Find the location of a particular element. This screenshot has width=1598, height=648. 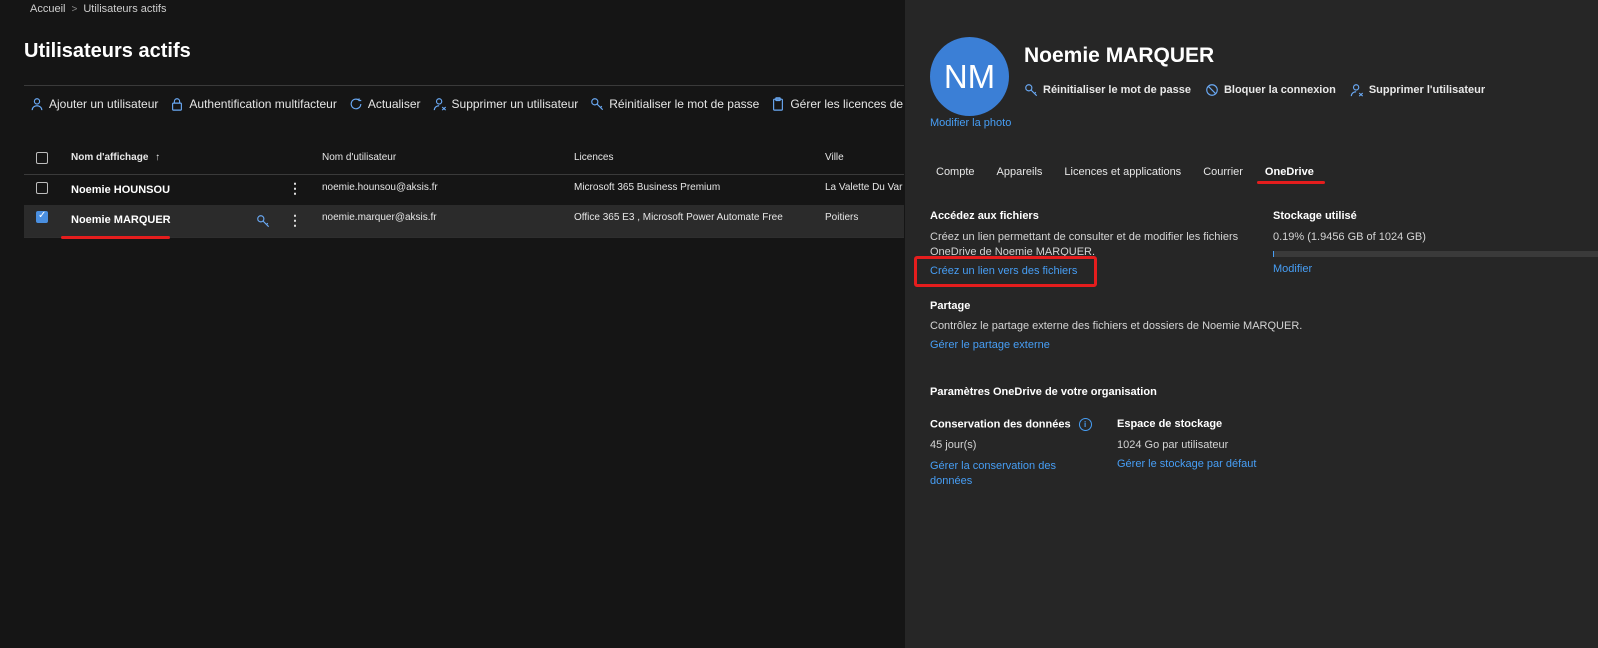

retention-title: Conservation des données i is located at coordinates (1011, 424).